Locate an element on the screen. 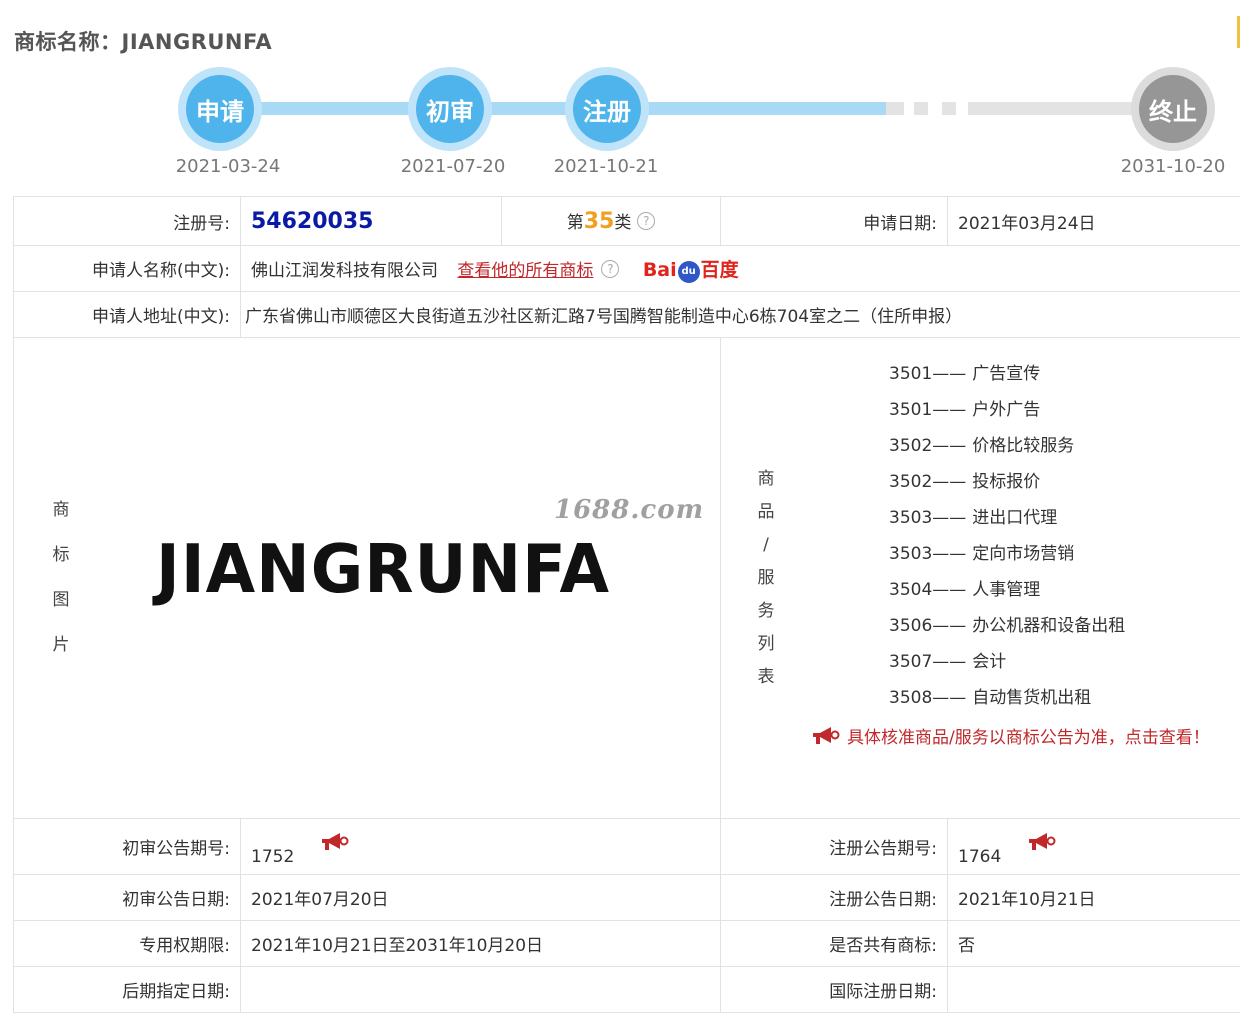  service-item: 3501—— 户外广告 is located at coordinates (1007, 416).